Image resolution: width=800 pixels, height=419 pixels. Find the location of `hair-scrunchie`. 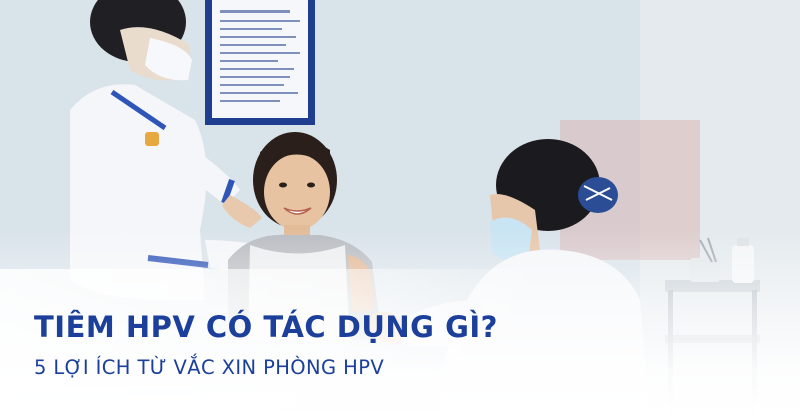

hair-scrunchie is located at coordinates (598, 195).